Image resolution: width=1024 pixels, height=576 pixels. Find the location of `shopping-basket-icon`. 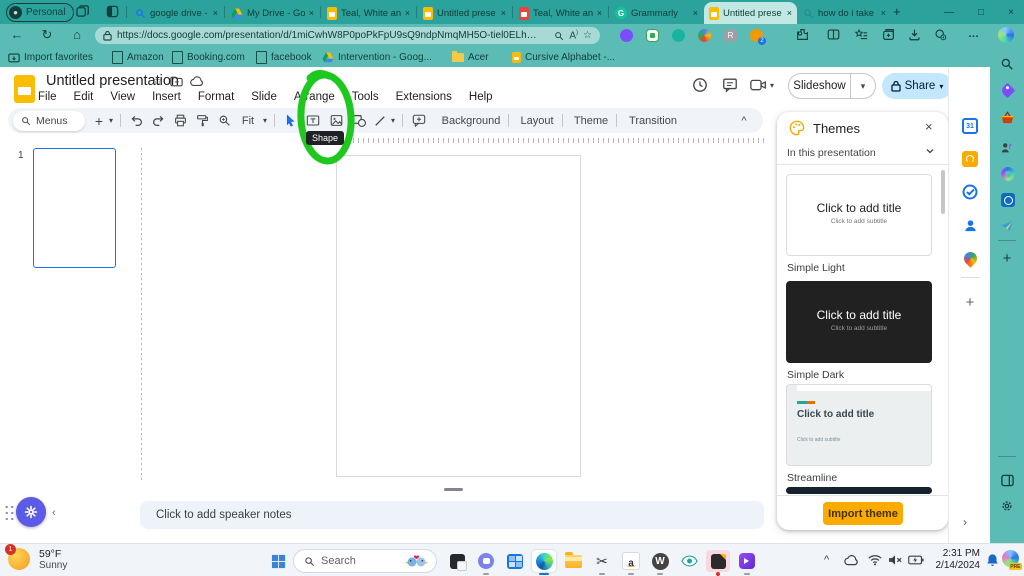

shopping-basket-icon is located at coordinates (1007, 118).